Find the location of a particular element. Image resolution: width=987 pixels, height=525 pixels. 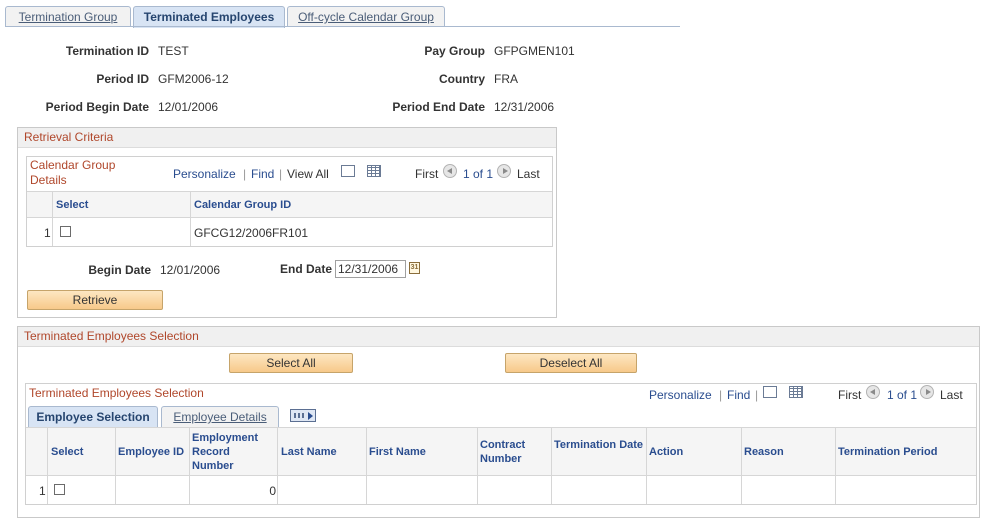

period-begin-date-value: 12/01/2006 is located at coordinates (188, 107).